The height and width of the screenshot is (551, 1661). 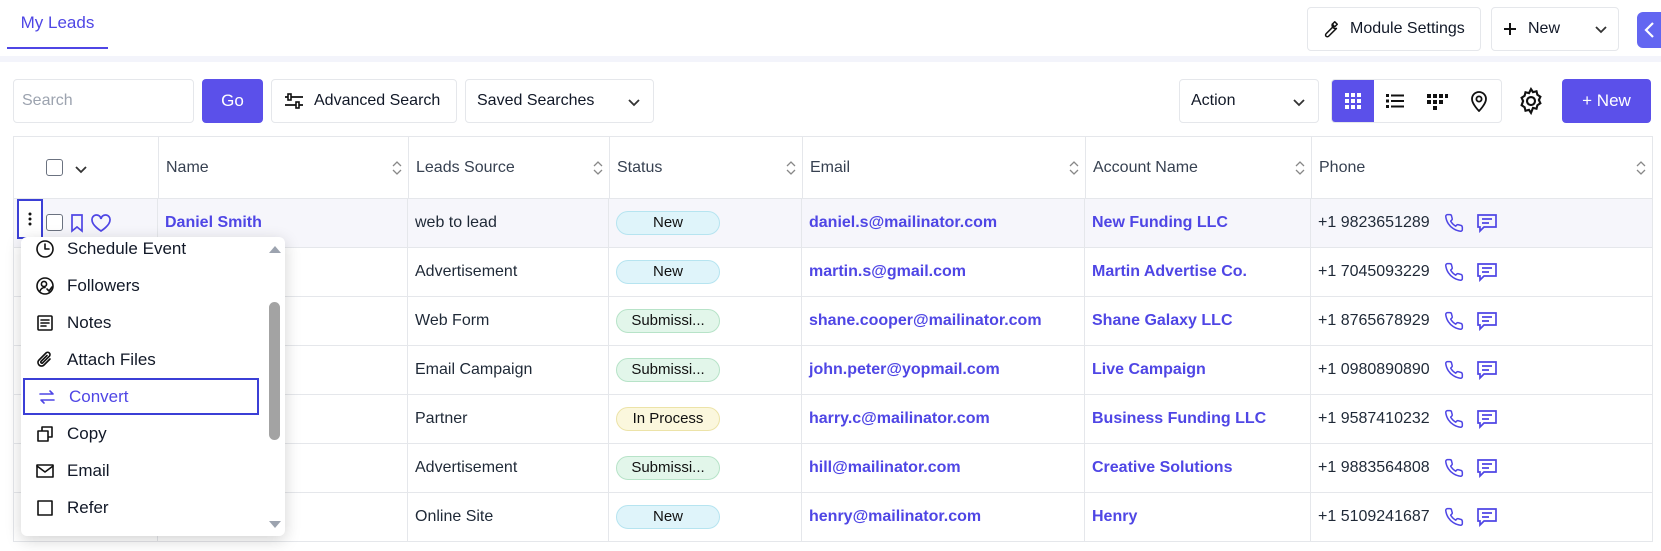 I want to click on cell-phone: +1 0980890890, so click(x=1480, y=370).